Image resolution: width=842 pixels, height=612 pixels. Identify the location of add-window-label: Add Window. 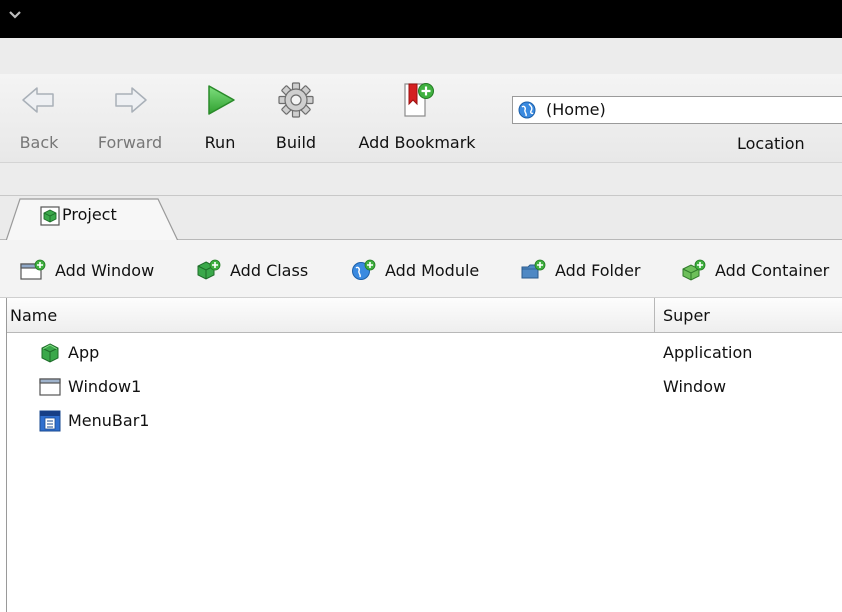
(105, 270).